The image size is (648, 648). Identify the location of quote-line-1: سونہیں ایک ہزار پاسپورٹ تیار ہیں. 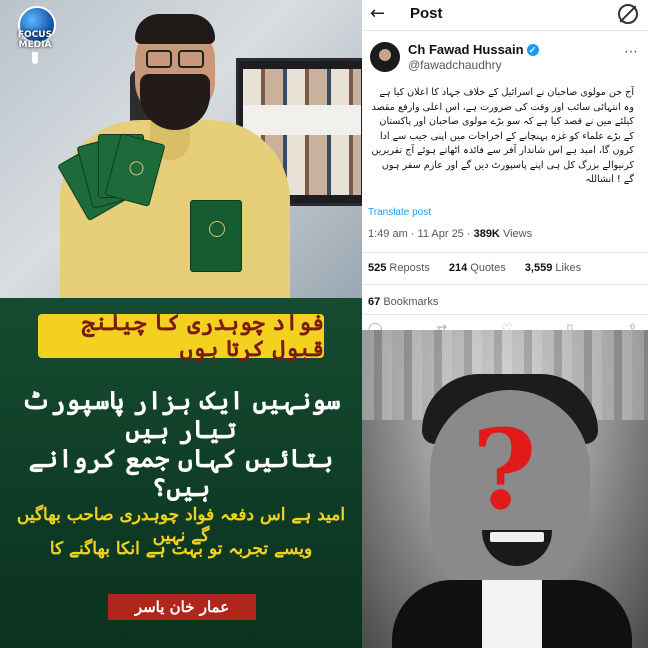
(181, 415).